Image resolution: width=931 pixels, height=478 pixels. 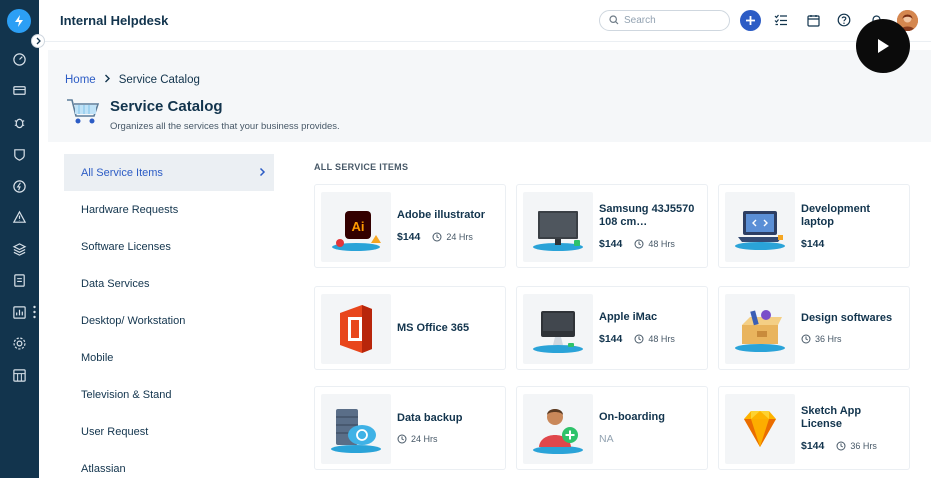 What do you see at coordinates (19, 122) in the screenshot?
I see `problems-bug-icon` at bounding box center [19, 122].